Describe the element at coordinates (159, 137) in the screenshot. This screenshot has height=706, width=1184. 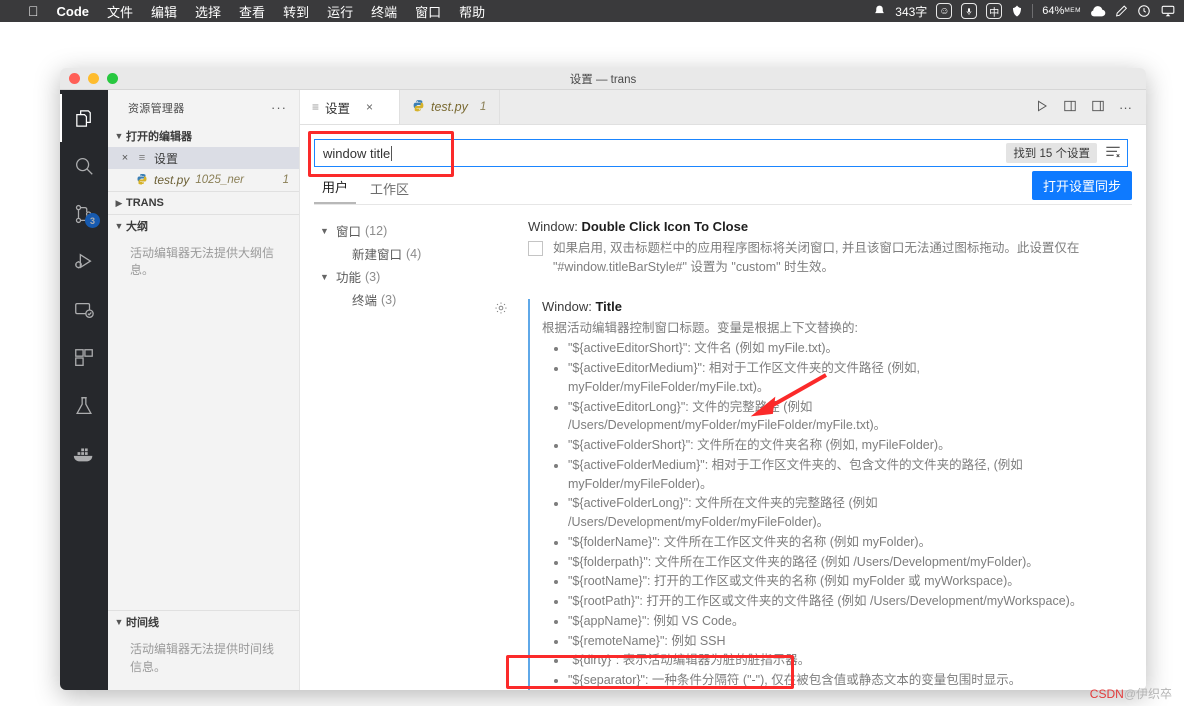
I see `open-editors-label: 打开的编辑器` at that location.